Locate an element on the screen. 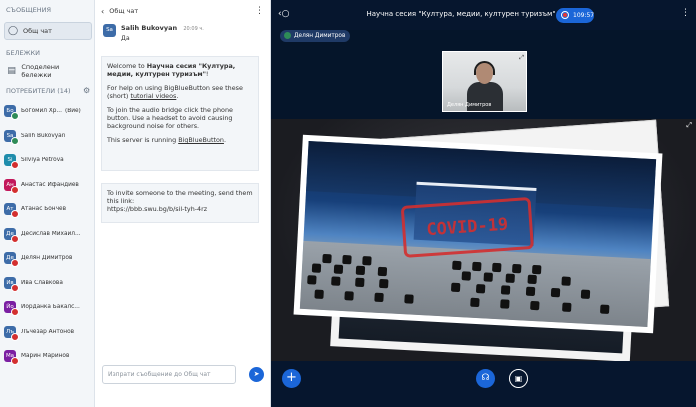  bigbluebutton-link: BigBlueButton is located at coordinates (201, 140).